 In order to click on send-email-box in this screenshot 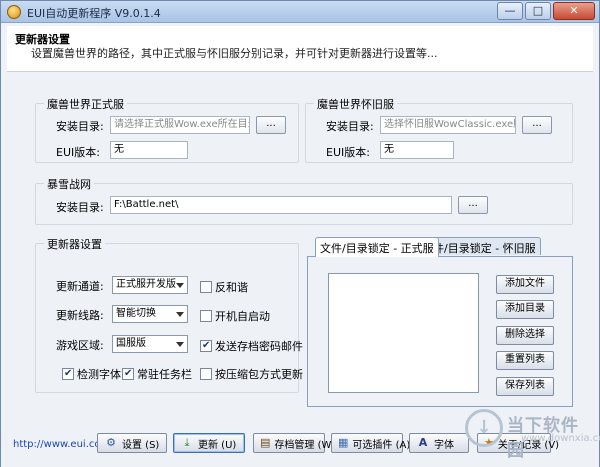, I will do `click(206, 346)`.